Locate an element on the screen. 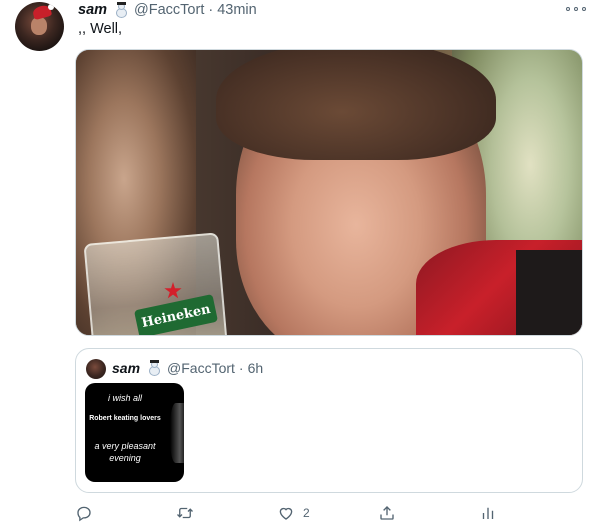 The image size is (598, 528). quoted-image-text-line1: i wish all is located at coordinates (124, 398).